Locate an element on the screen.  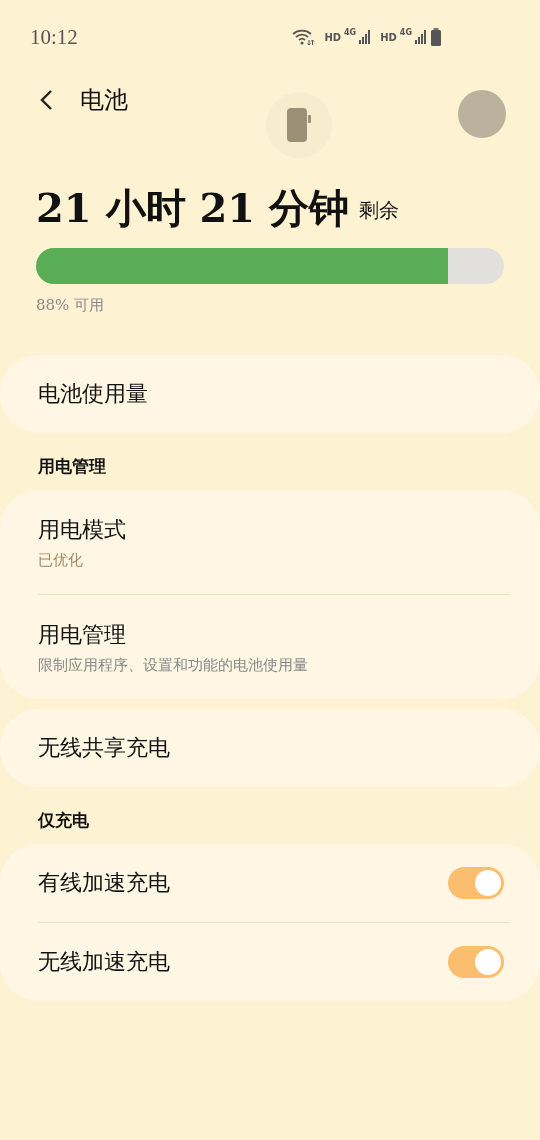
settings-item: 用电模式 已优化 is located at coordinates (270, 542).